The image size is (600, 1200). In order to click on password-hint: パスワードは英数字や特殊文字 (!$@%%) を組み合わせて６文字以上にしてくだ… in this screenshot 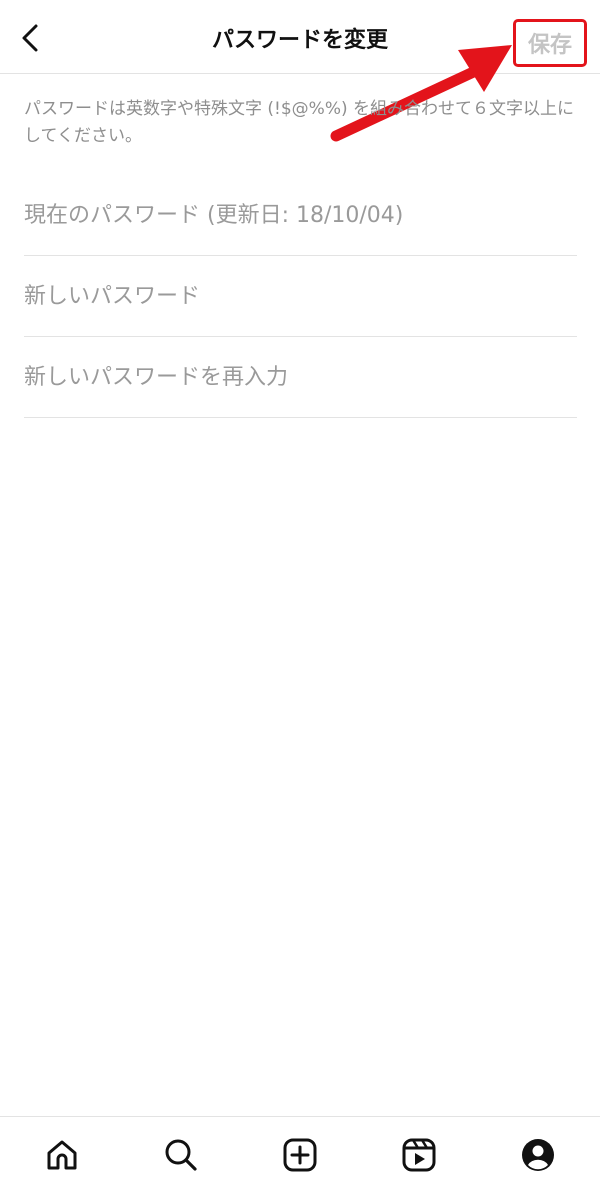, I will do `click(299, 122)`.